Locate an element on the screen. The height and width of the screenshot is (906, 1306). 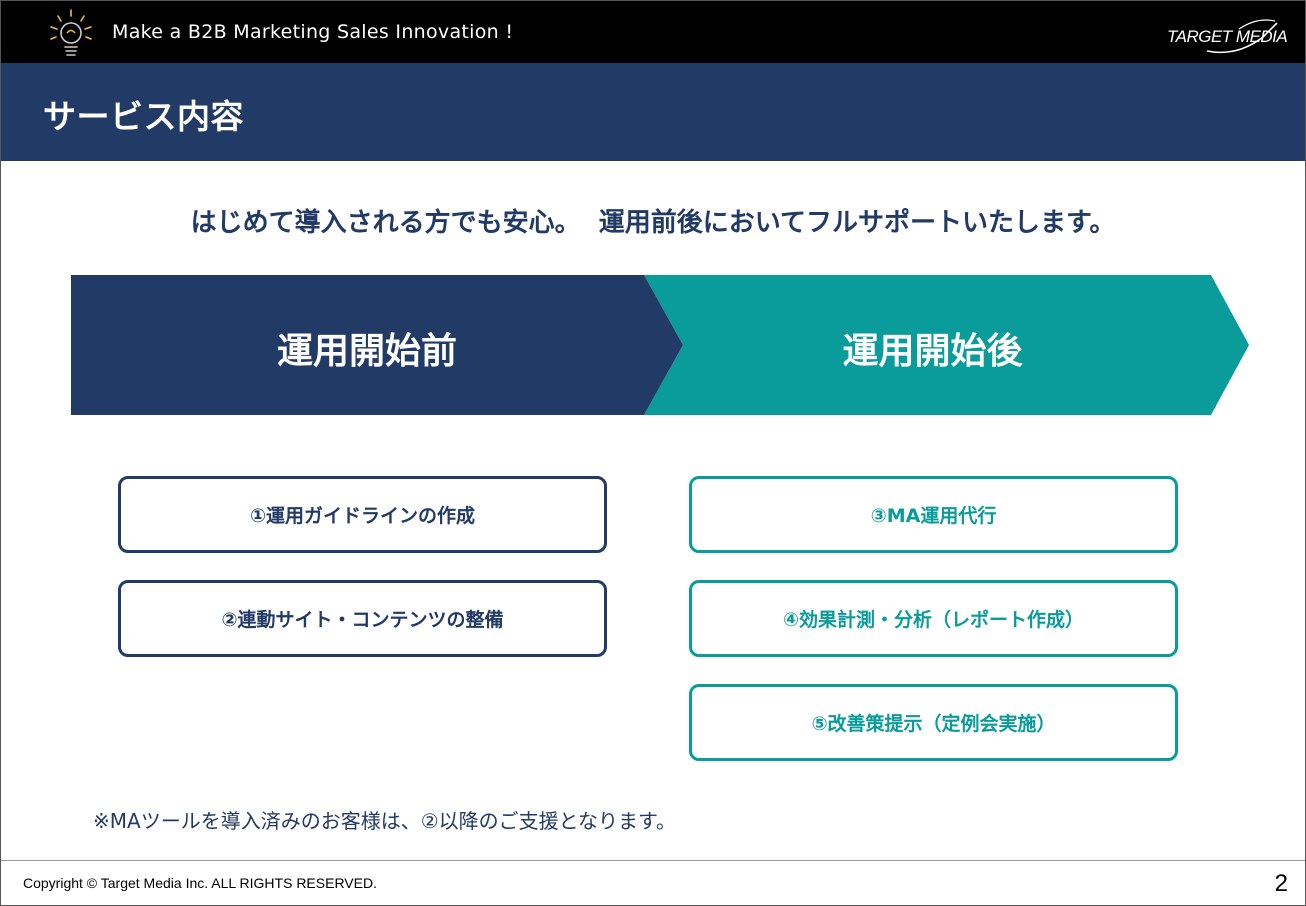
logo-swoosh-icon is located at coordinates (1242, 36).